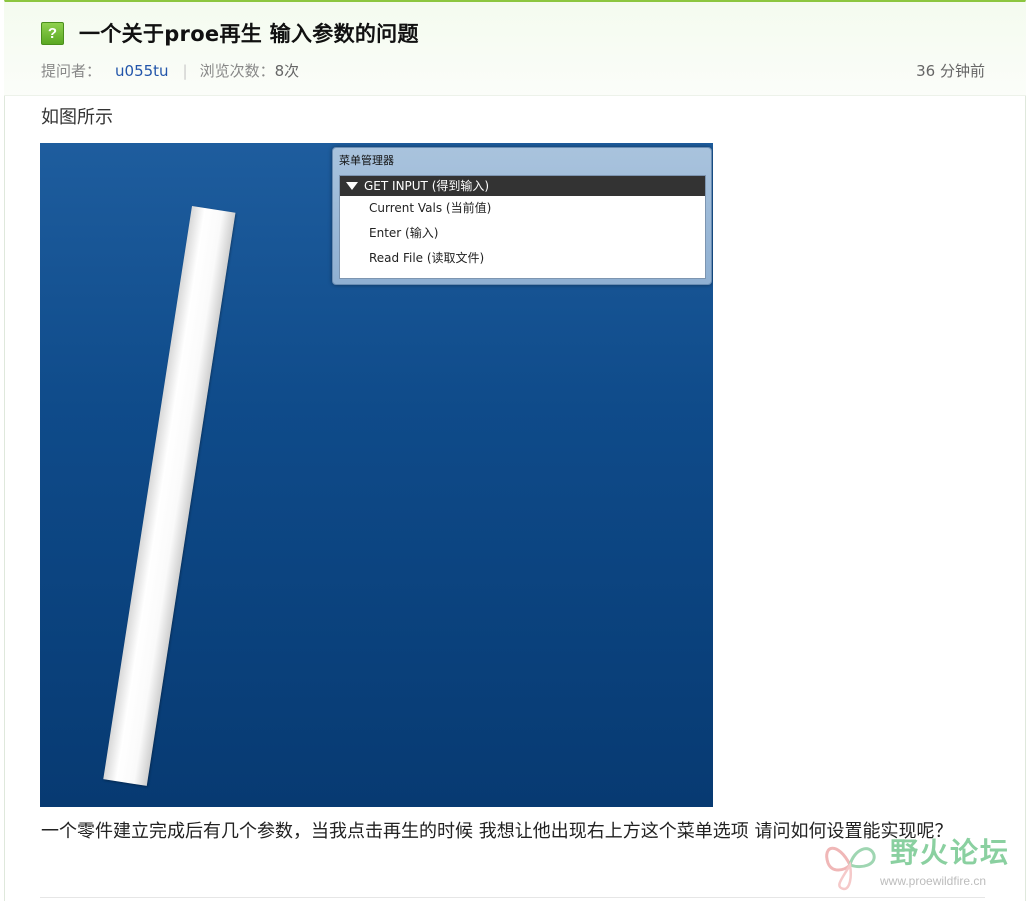  What do you see at coordinates (512, 897) in the screenshot?
I see `divider` at bounding box center [512, 897].